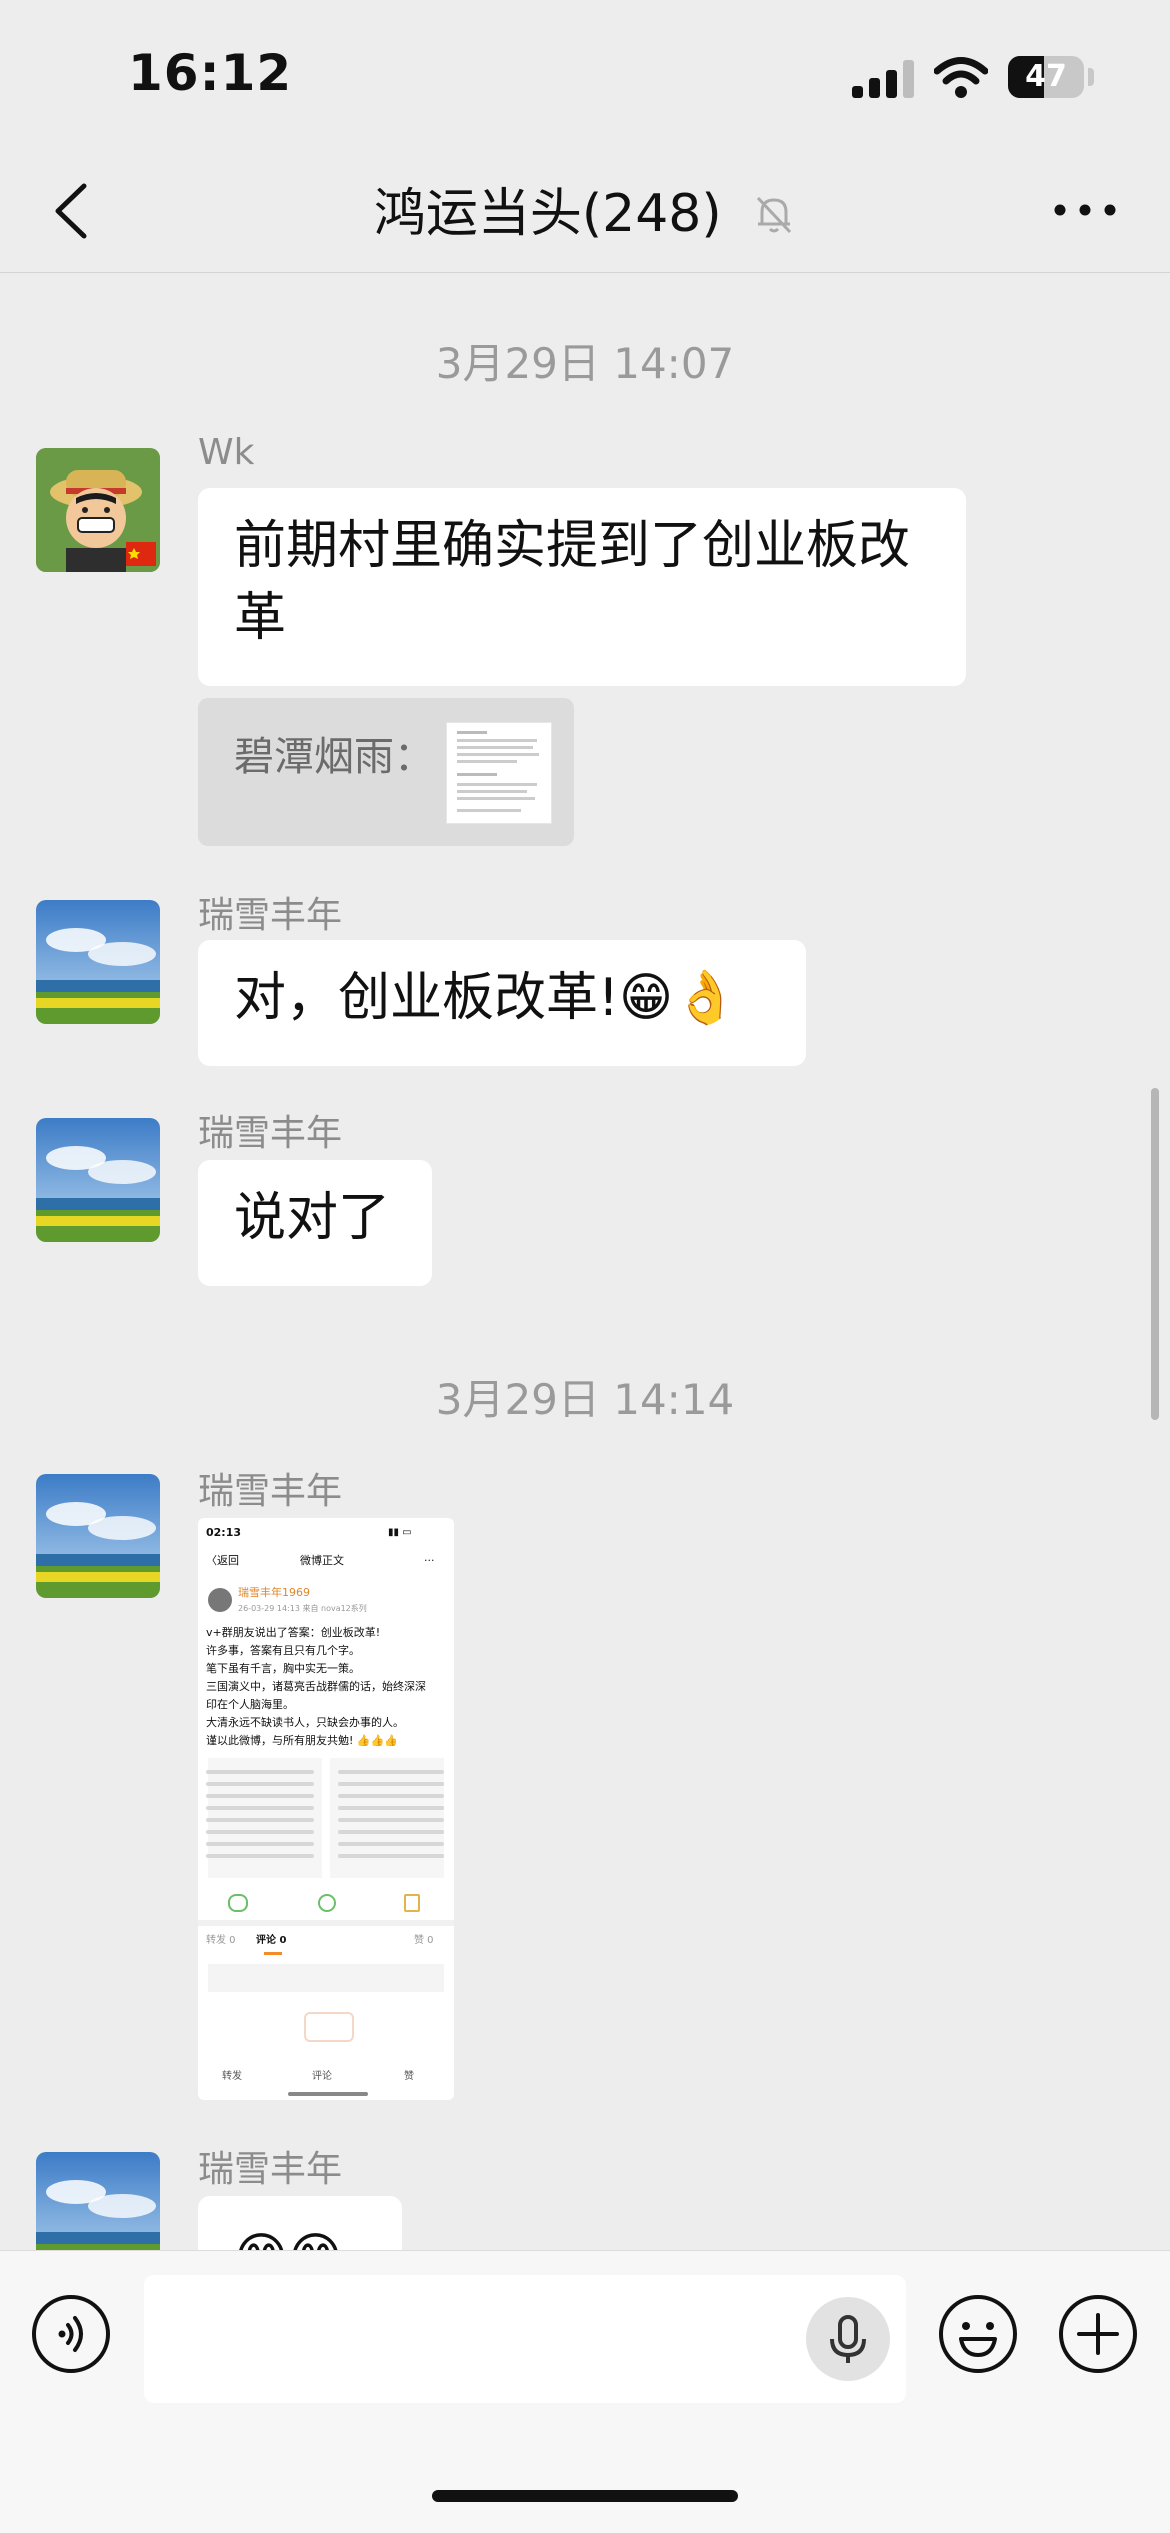 The width and height of the screenshot is (1170, 2533). I want to click on preview-author: 瑞雪丰年1969, so click(274, 1592).